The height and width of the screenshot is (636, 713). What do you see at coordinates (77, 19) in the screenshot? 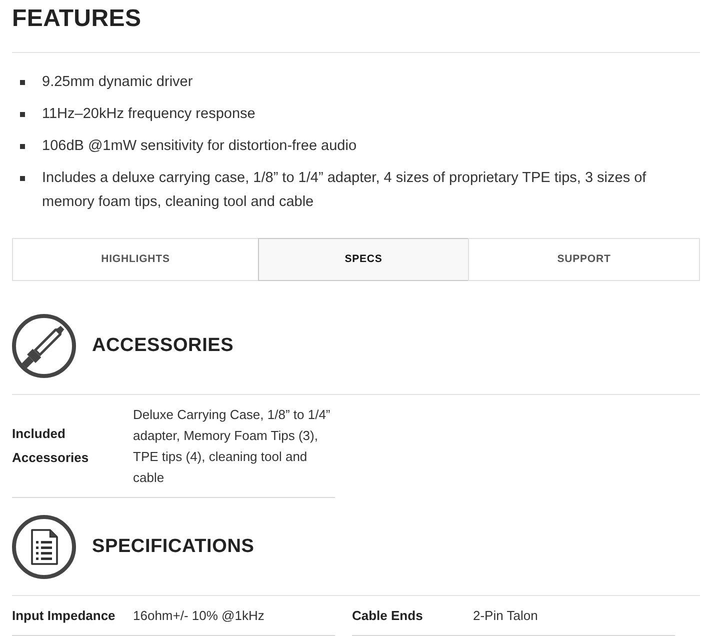
I see `features-heading: FEATURES` at bounding box center [77, 19].